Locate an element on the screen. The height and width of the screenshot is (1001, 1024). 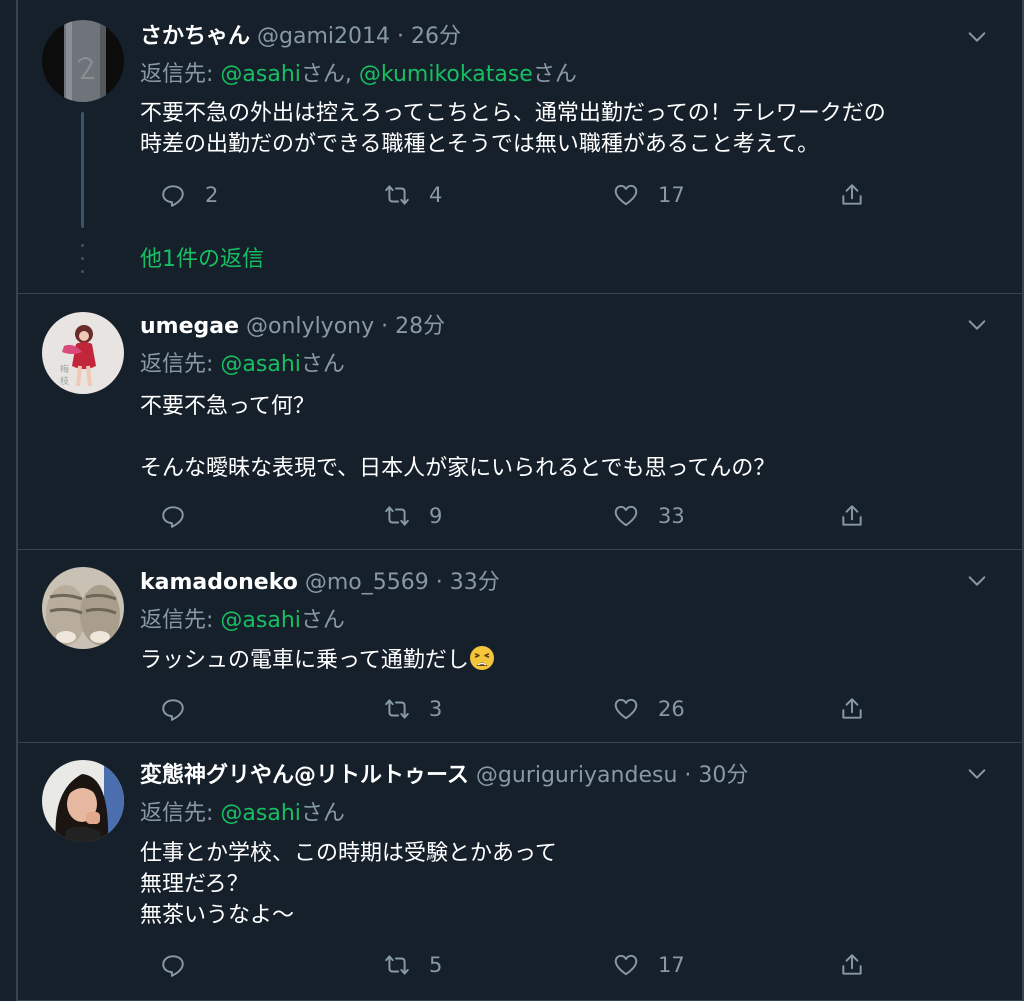
svg-text: 枝 is located at coordinates (64, 381).